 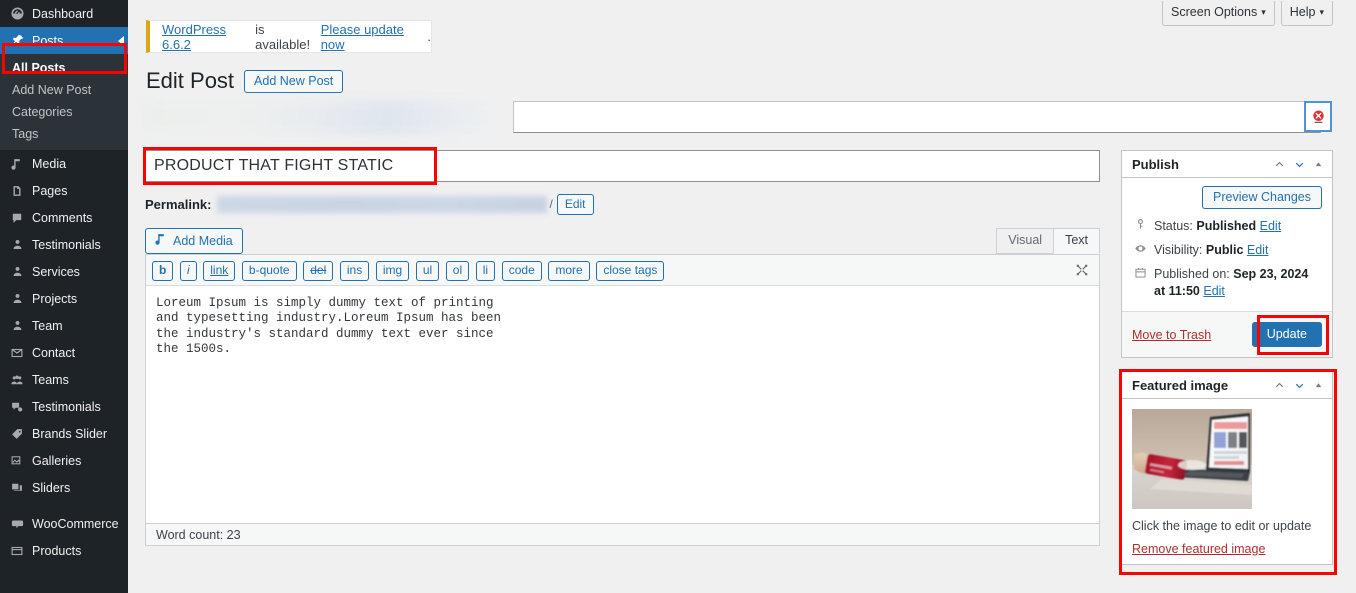 I want to click on quicktag-ul: ul, so click(x=427, y=271).